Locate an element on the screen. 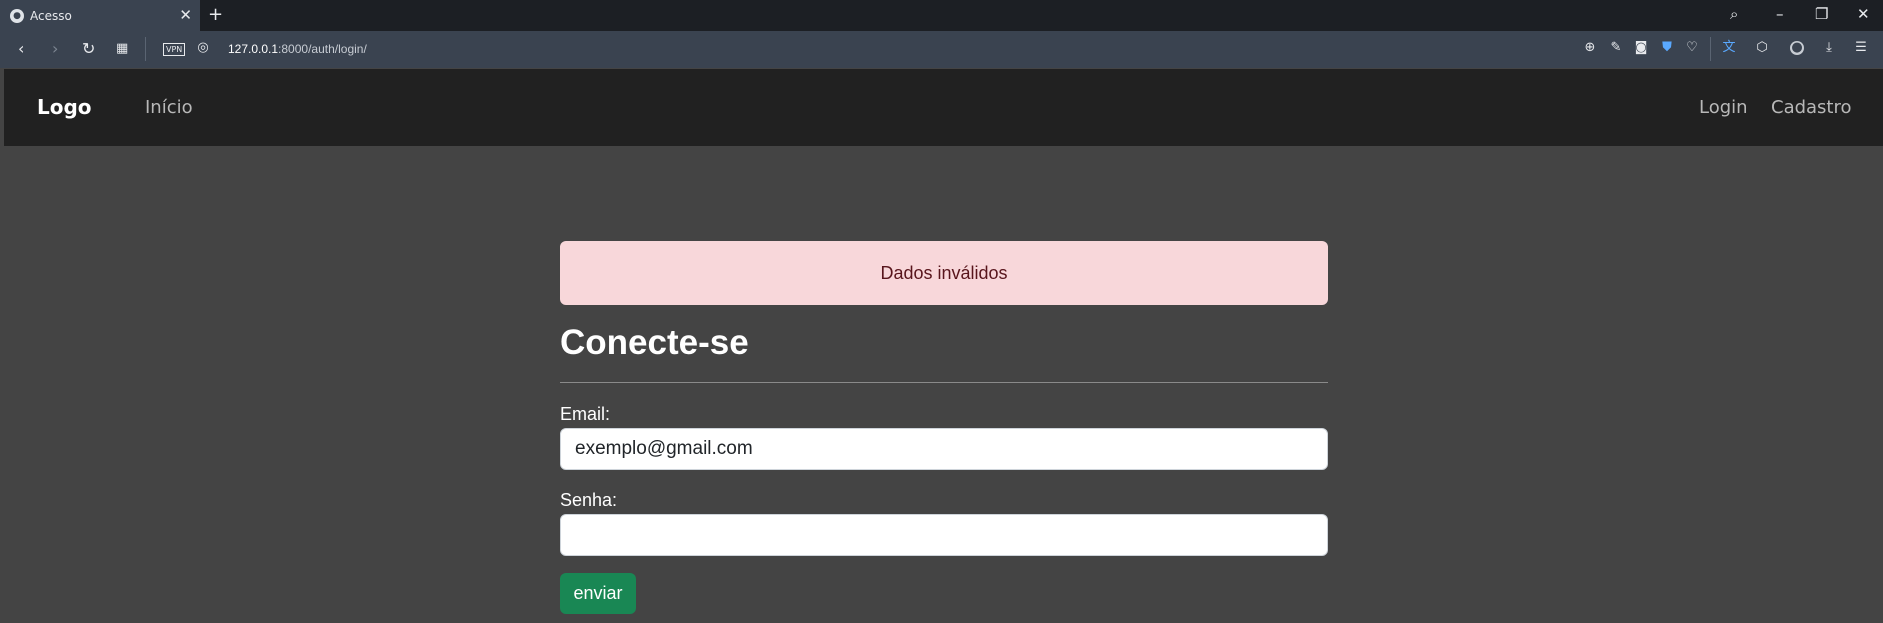  site-navbar: Logo Início Login Cadastro is located at coordinates (943, 107).